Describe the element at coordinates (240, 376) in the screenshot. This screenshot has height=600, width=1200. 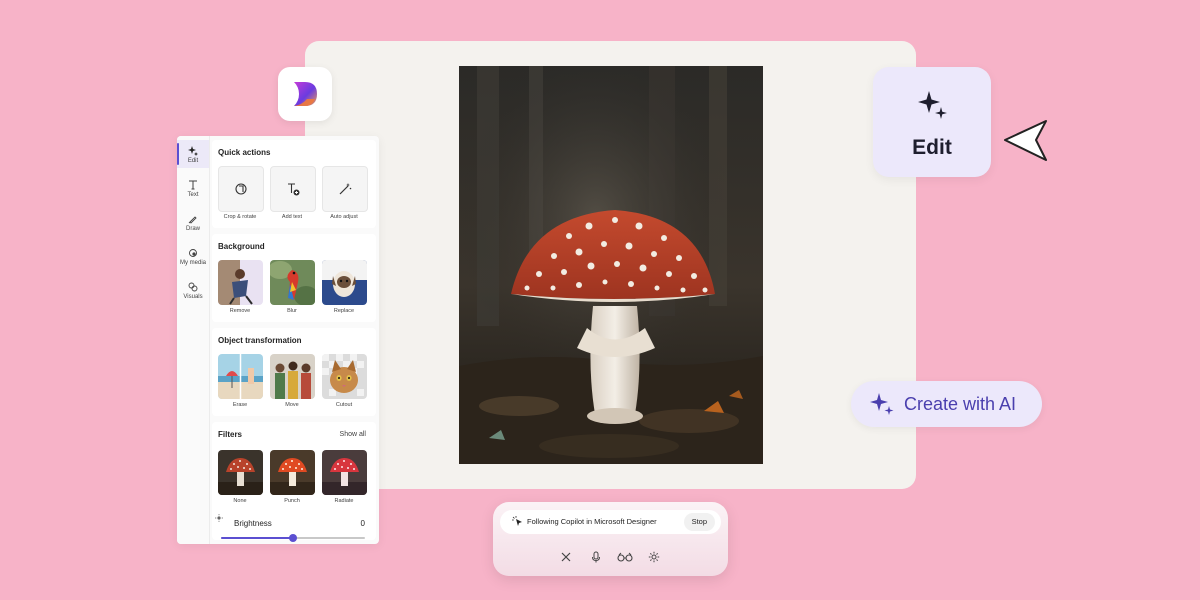
I see `erase-tile` at that location.